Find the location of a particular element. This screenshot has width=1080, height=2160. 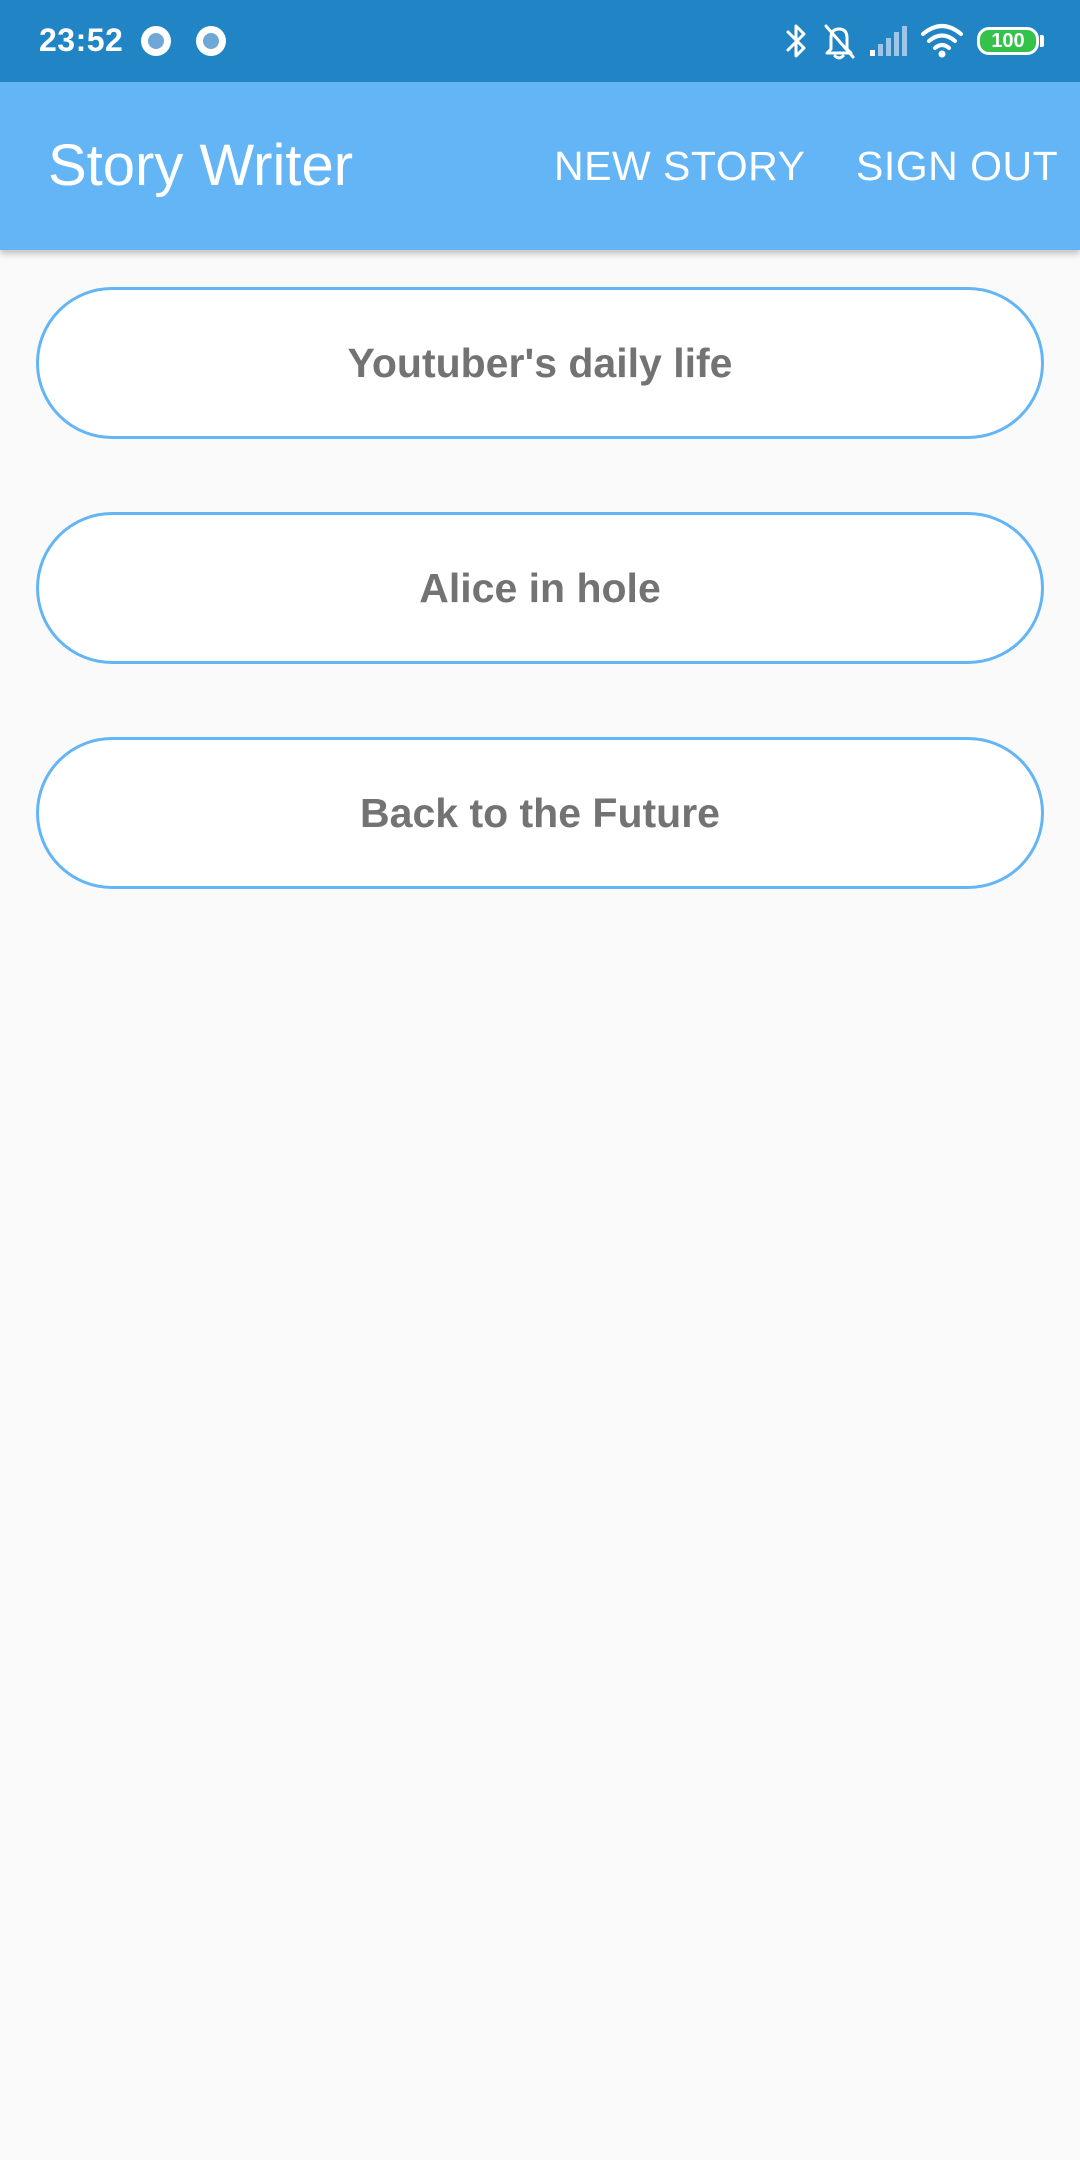

battery-level: 100 is located at coordinates (1008, 41).